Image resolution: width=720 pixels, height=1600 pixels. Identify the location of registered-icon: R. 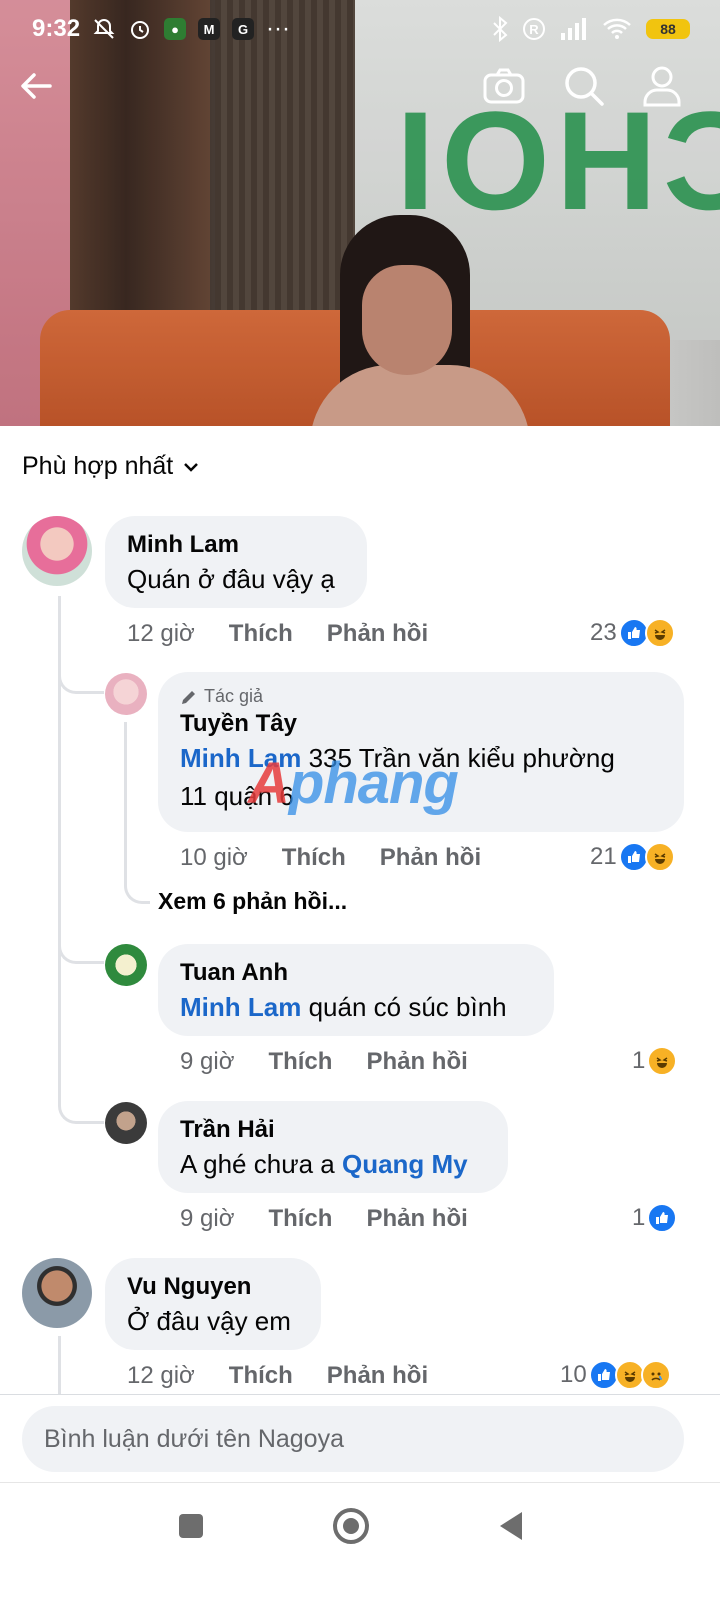
(534, 29).